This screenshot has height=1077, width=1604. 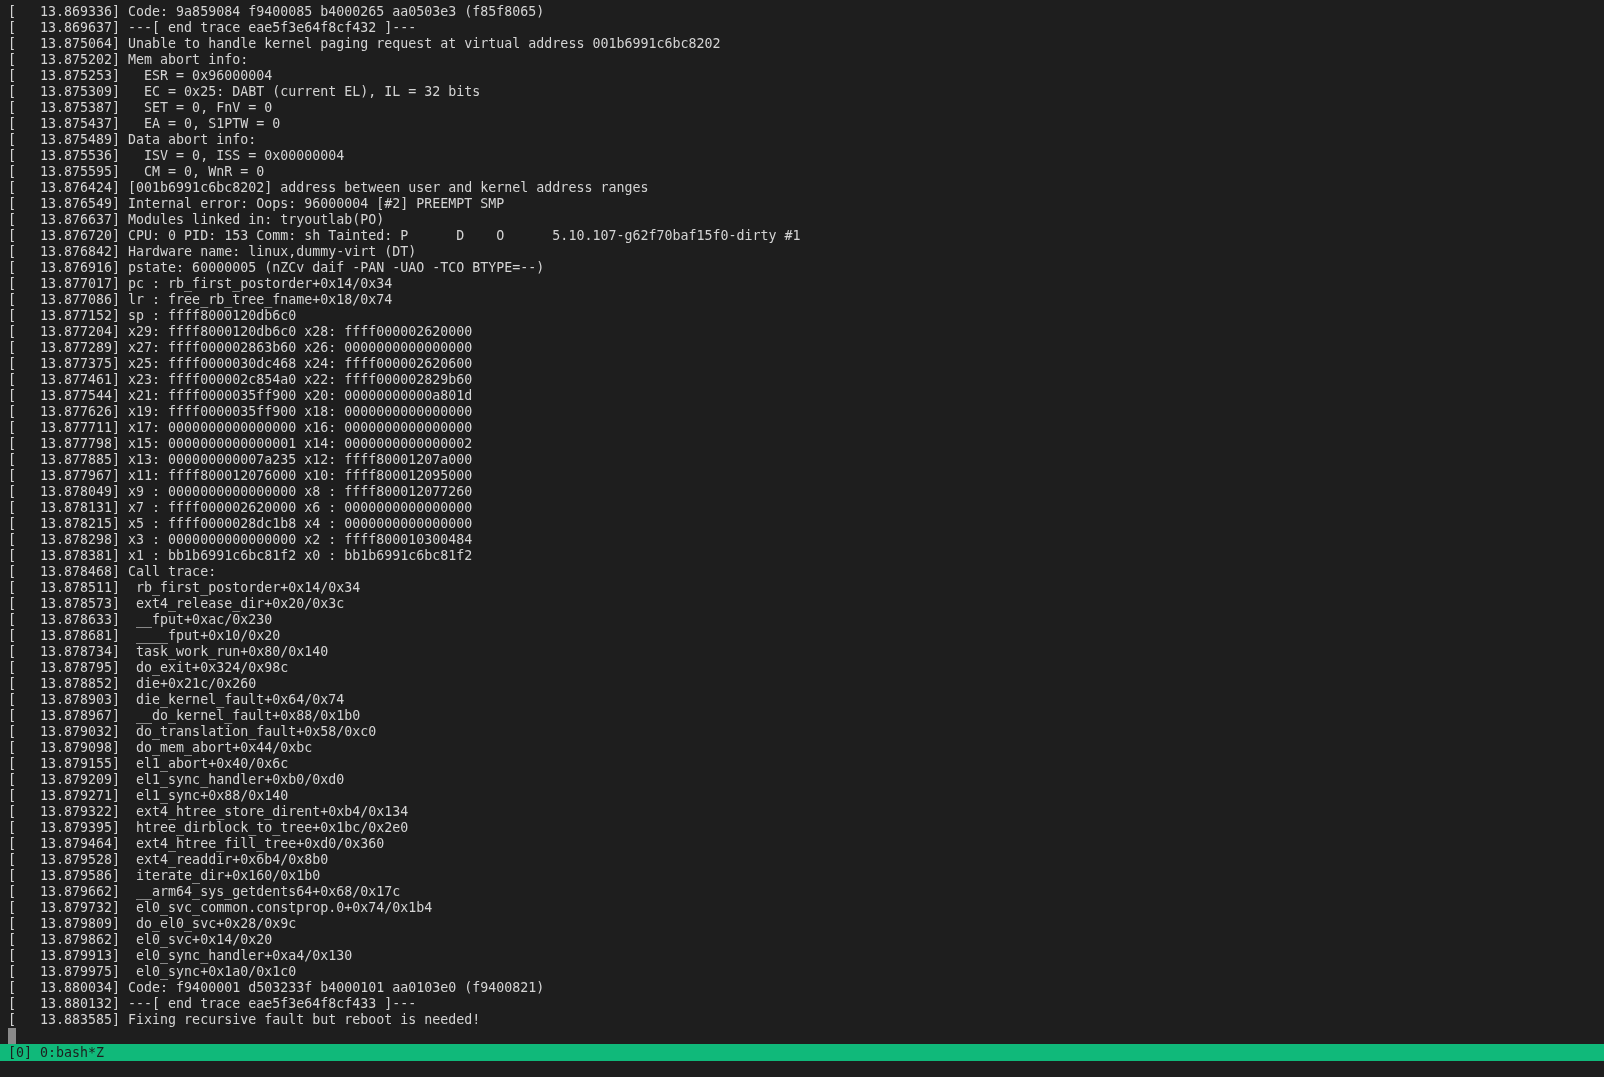 What do you see at coordinates (276, 12) in the screenshot?
I see `log-line: [ 13.869336] Code: 9a859084 f9400085 b4000265 aa0503e3 (f85f8065)` at bounding box center [276, 12].